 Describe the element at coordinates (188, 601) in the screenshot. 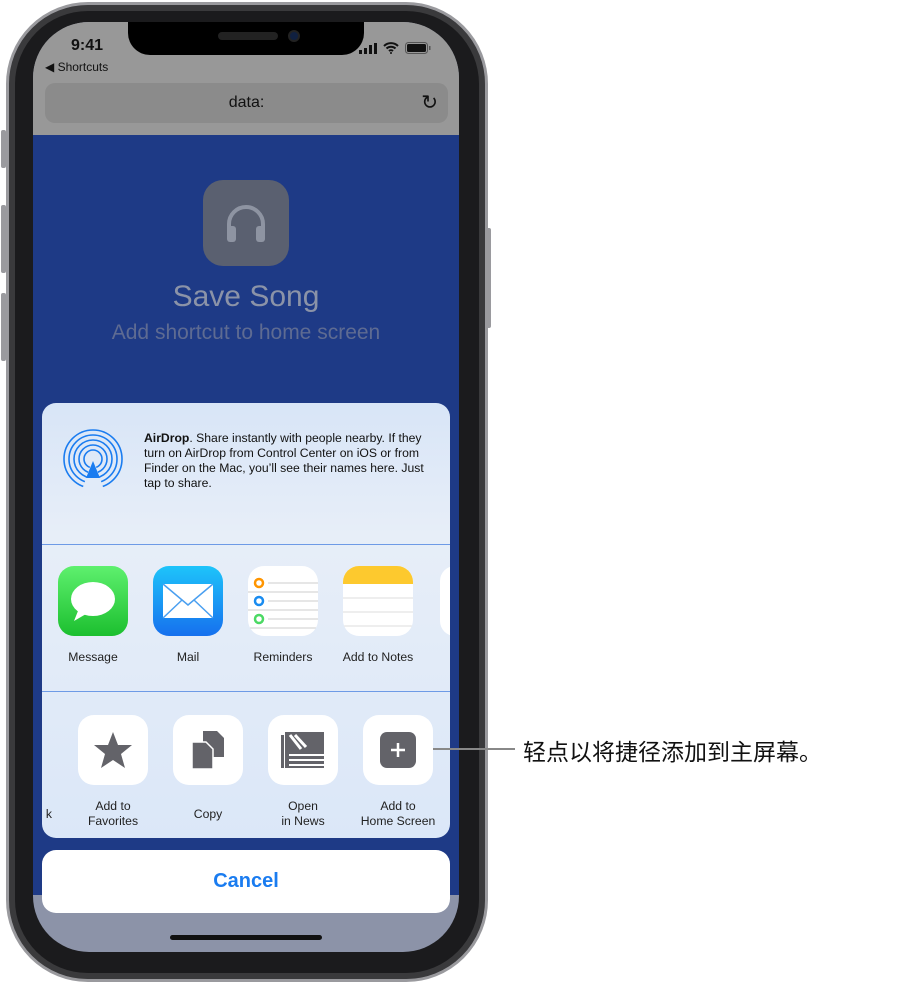

I see `mail-icon` at that location.